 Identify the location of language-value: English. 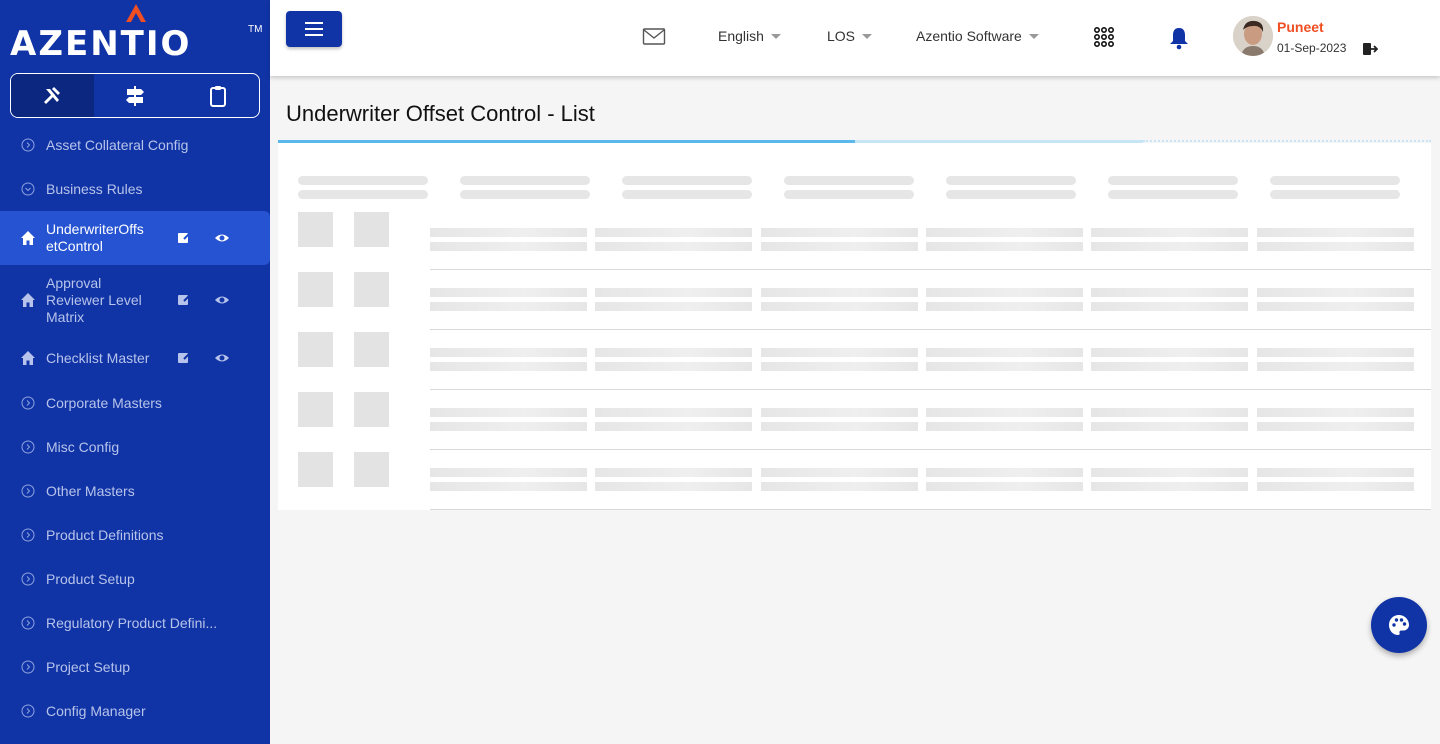
(741, 36).